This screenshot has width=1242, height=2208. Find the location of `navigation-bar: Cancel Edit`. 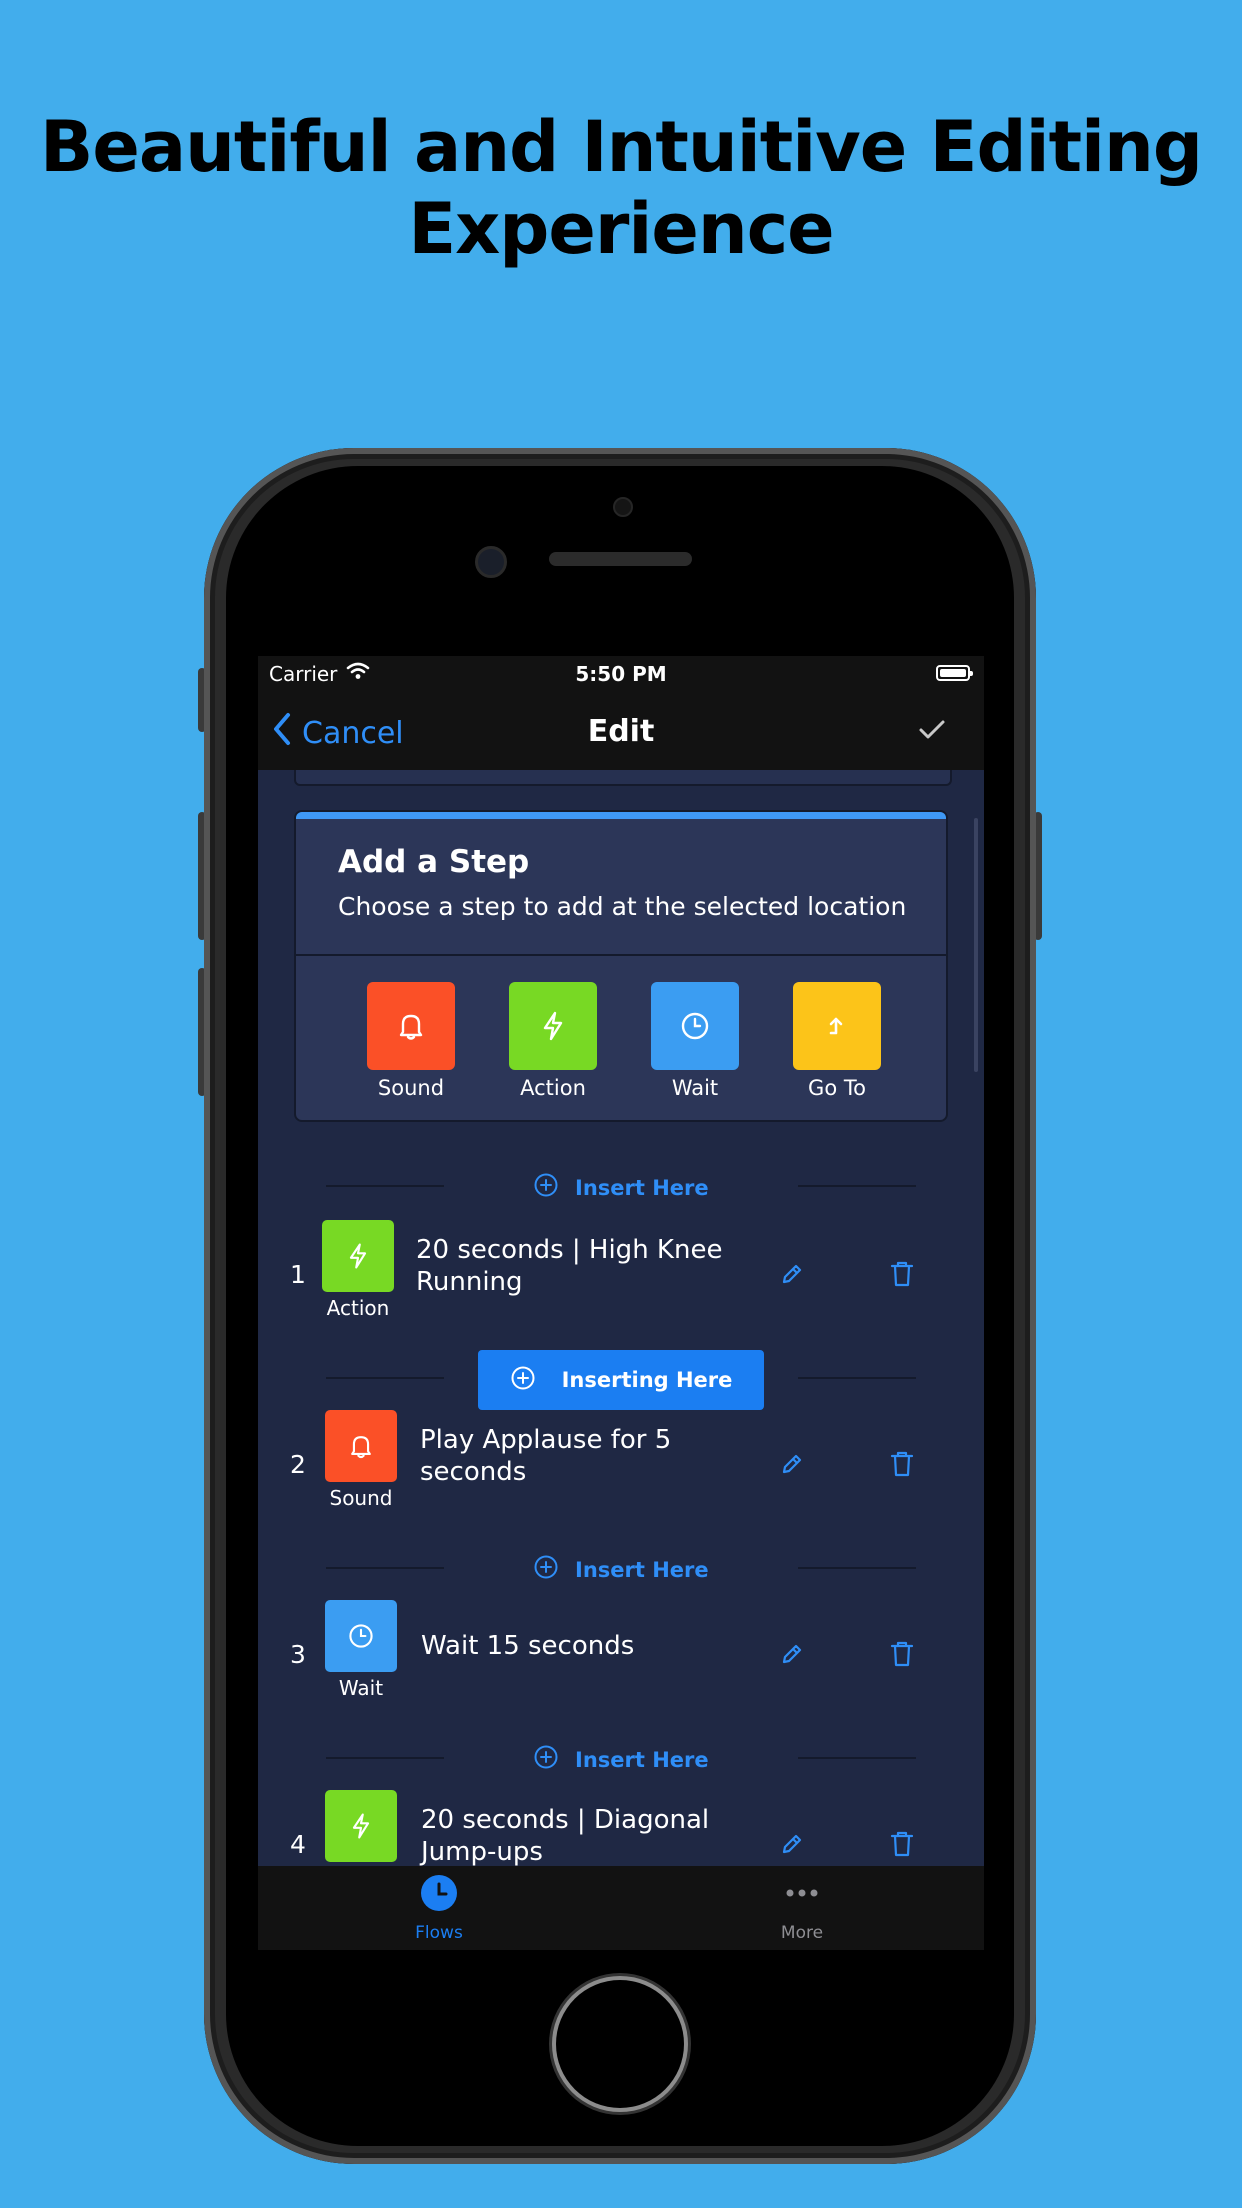

navigation-bar: Cancel Edit is located at coordinates (621, 731).